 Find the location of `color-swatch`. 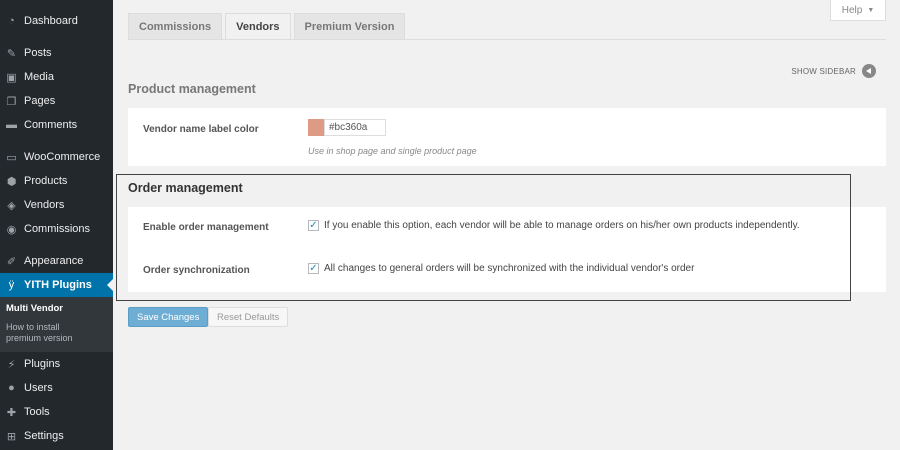

color-swatch is located at coordinates (316, 127).